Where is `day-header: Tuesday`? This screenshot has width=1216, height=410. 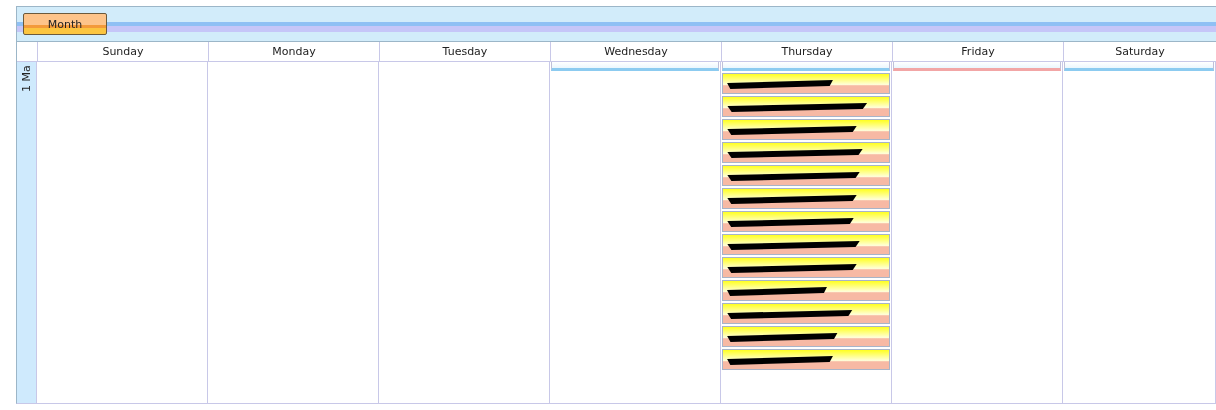 day-header: Tuesday is located at coordinates (464, 52).